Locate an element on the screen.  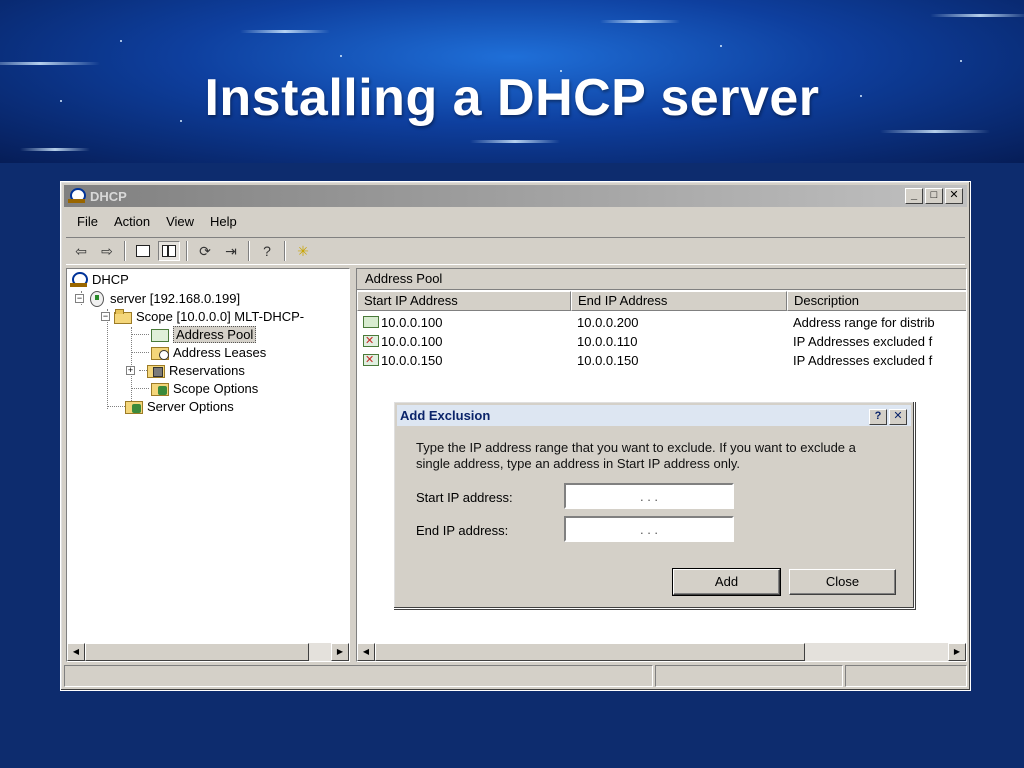
menu-action: Action is located at coordinates (132, 223).